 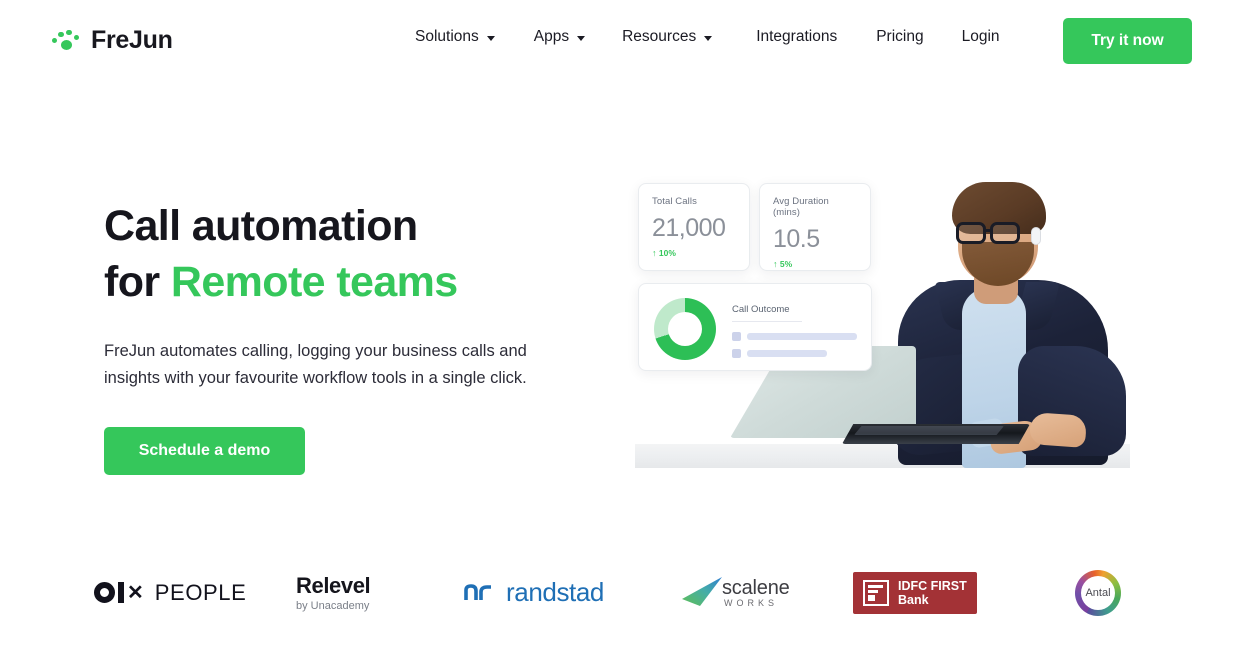 What do you see at coordinates (786, 264) in the screenshot?
I see `avg-duration-delta-value: 5%` at bounding box center [786, 264].